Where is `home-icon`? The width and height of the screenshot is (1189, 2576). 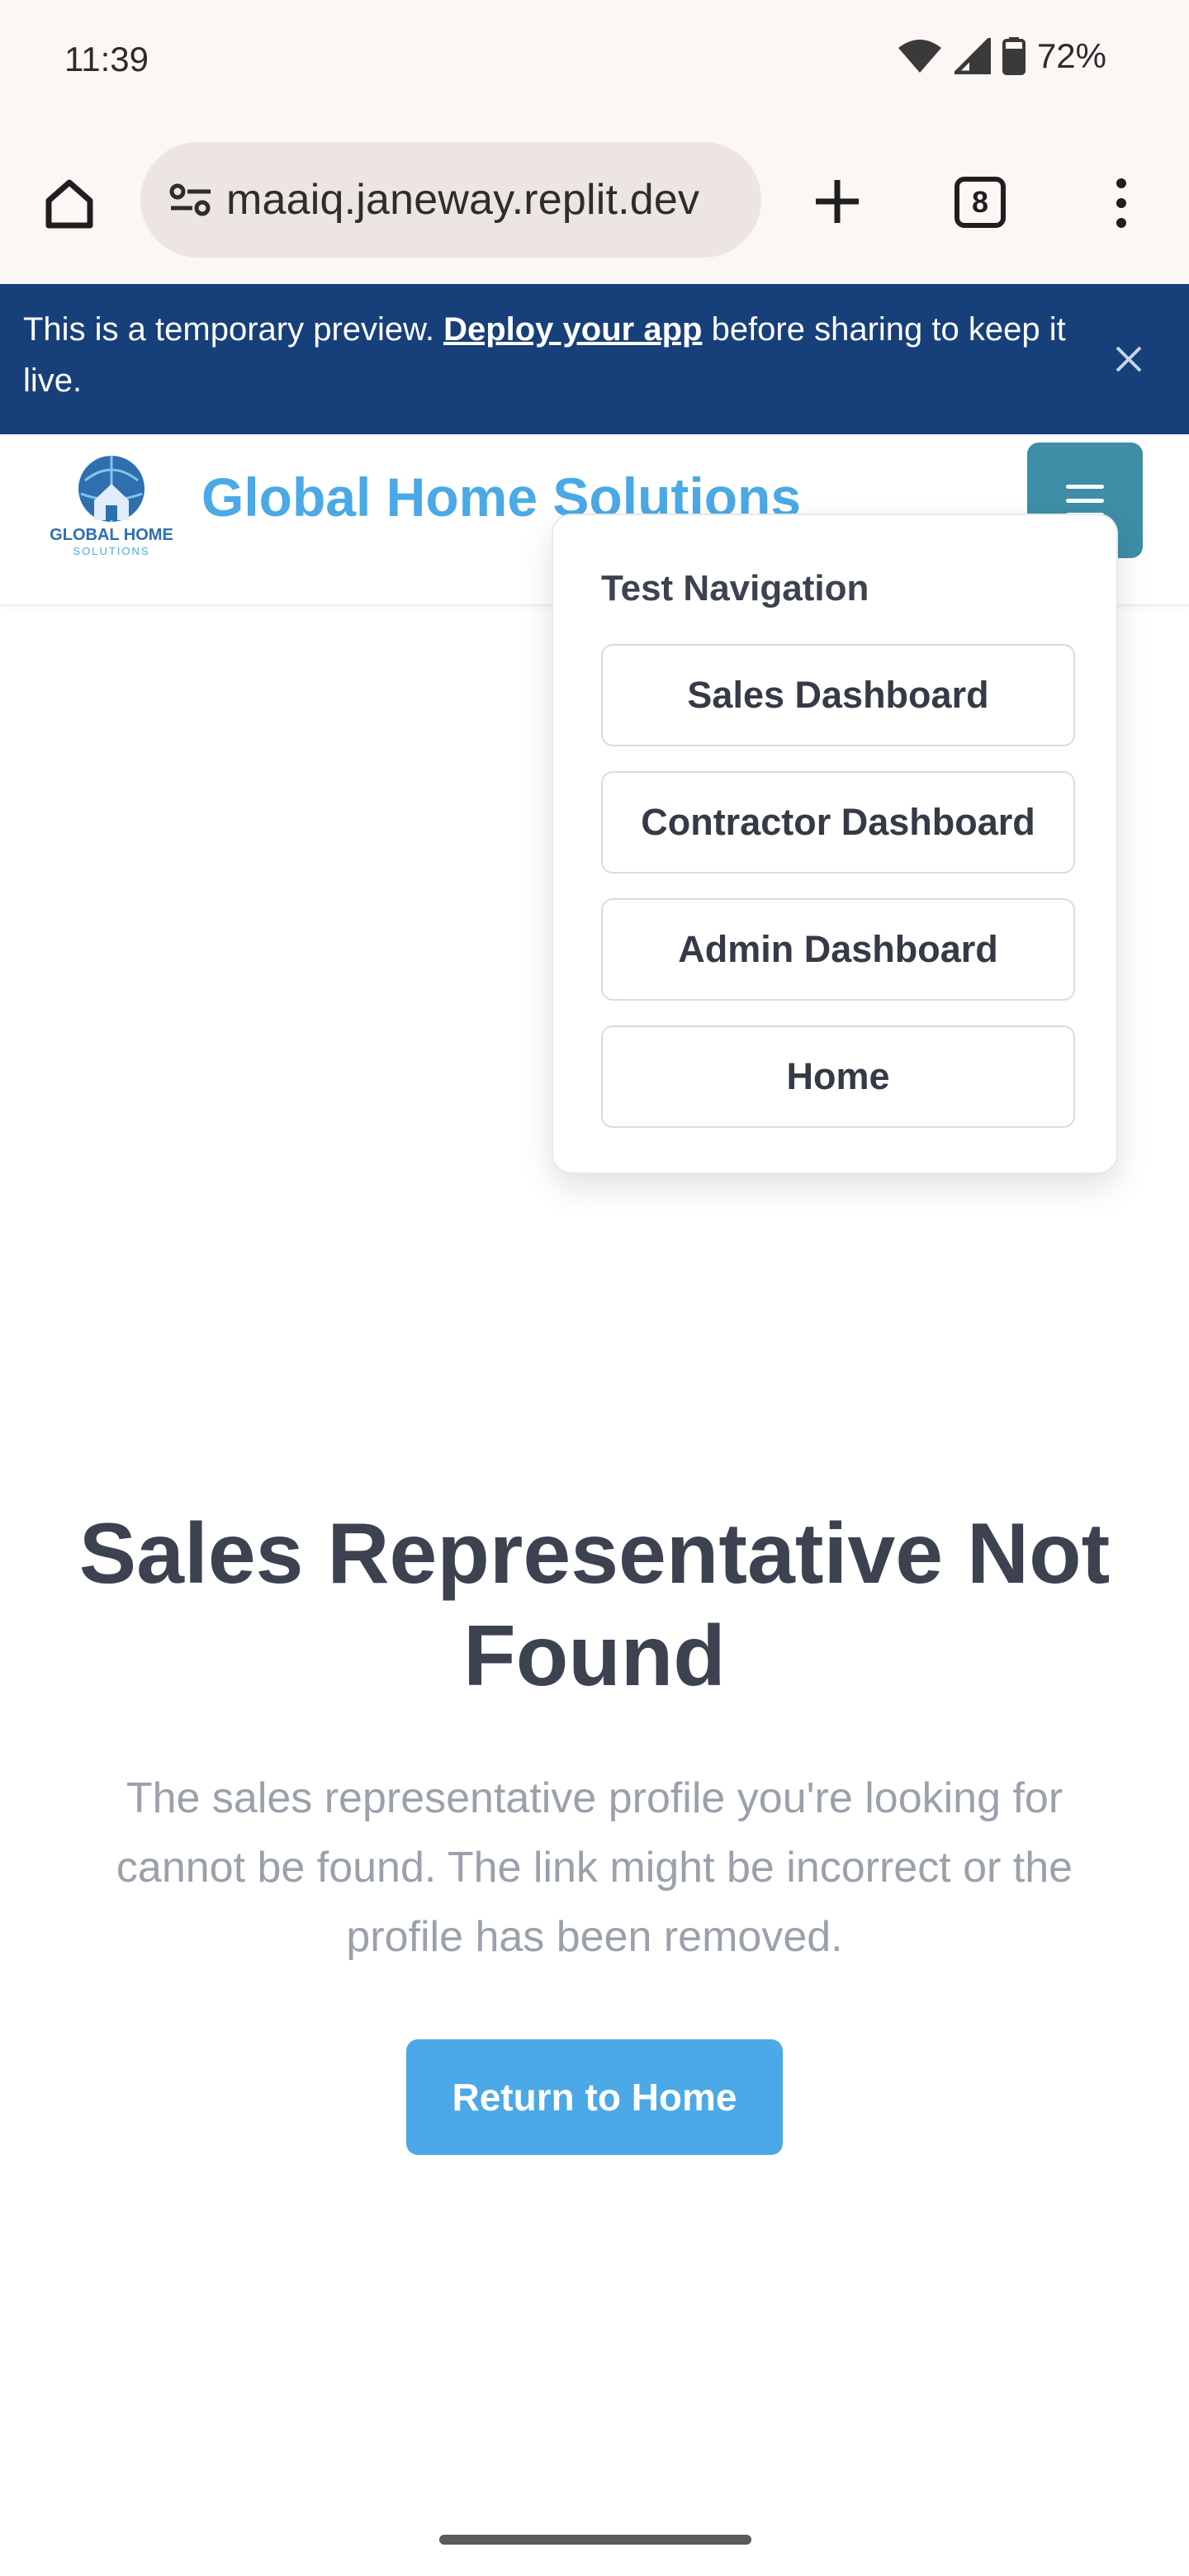 home-icon is located at coordinates (69, 203).